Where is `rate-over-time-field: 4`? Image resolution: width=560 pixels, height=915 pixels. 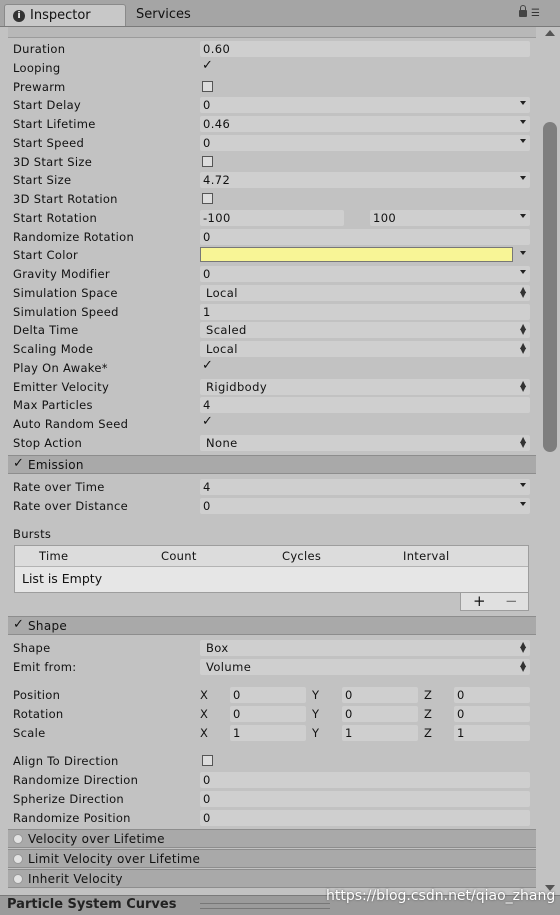 rate-over-time-field: 4 is located at coordinates (365, 487).